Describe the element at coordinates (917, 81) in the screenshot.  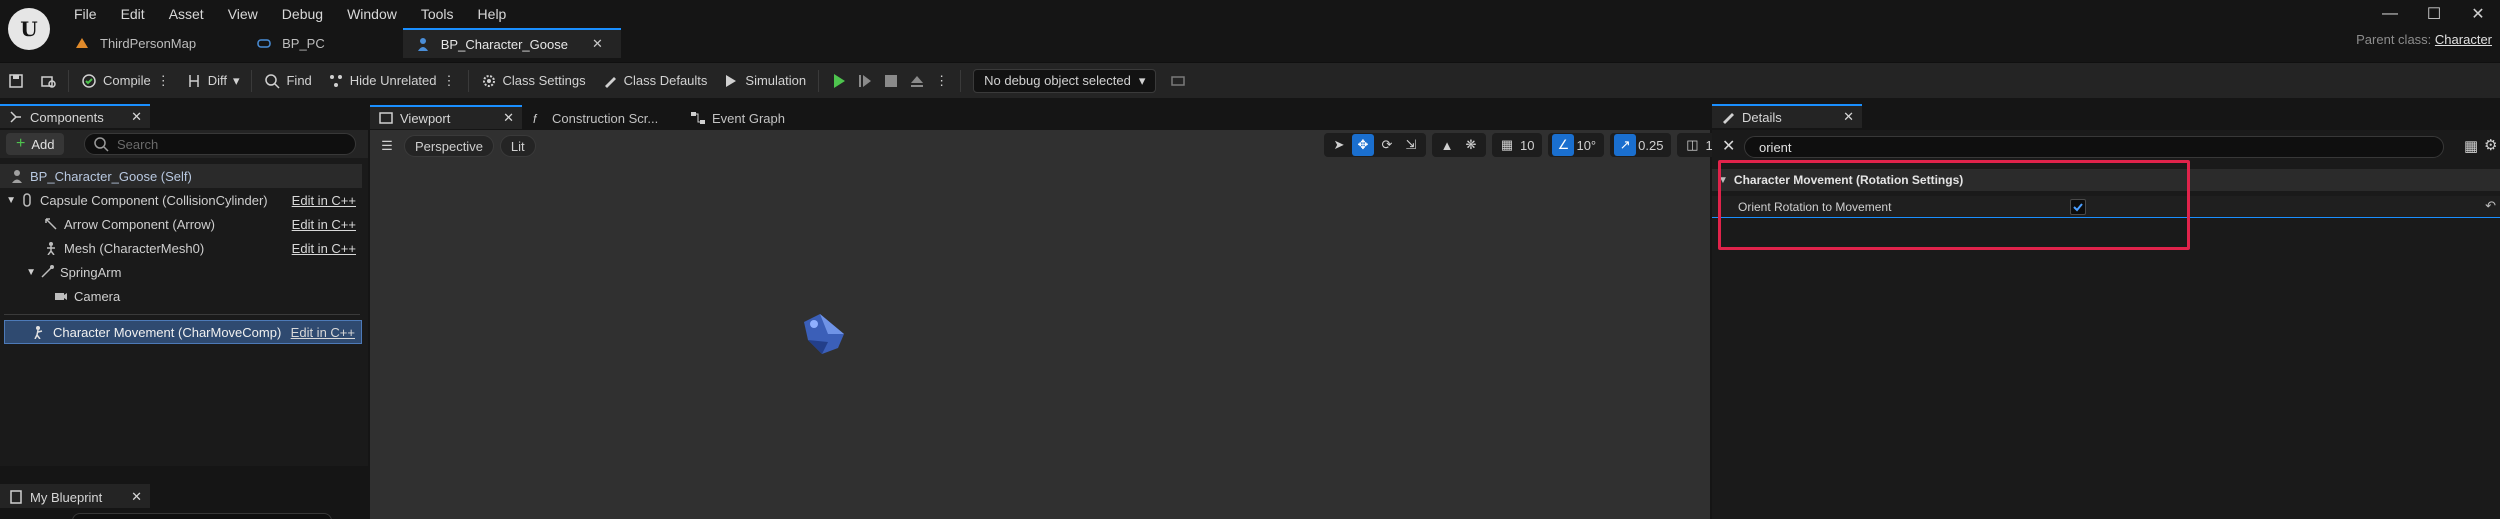
I see `eject-icon` at that location.